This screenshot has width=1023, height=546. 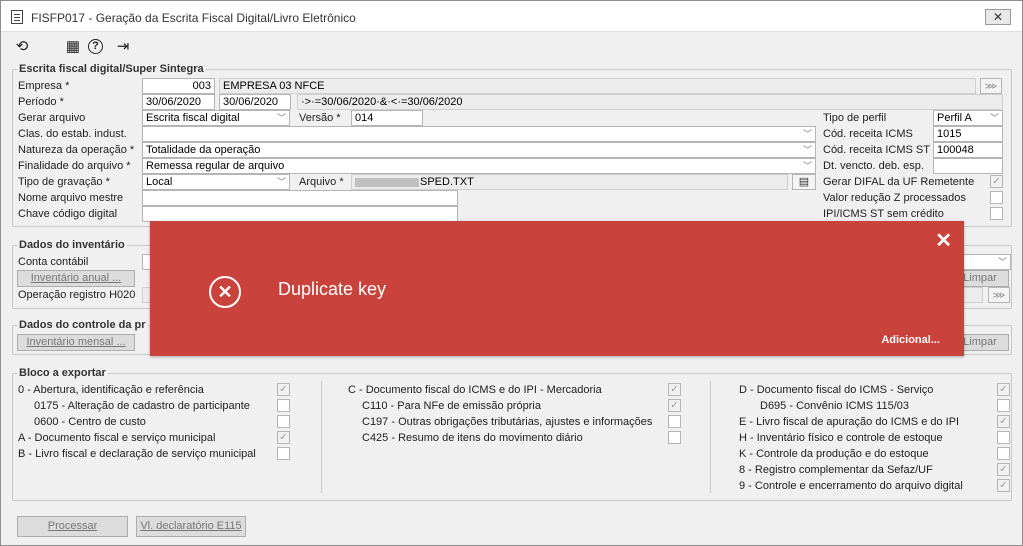 I want to click on natureza-select: Totalidade da operação ﹀, so click(x=479, y=150).